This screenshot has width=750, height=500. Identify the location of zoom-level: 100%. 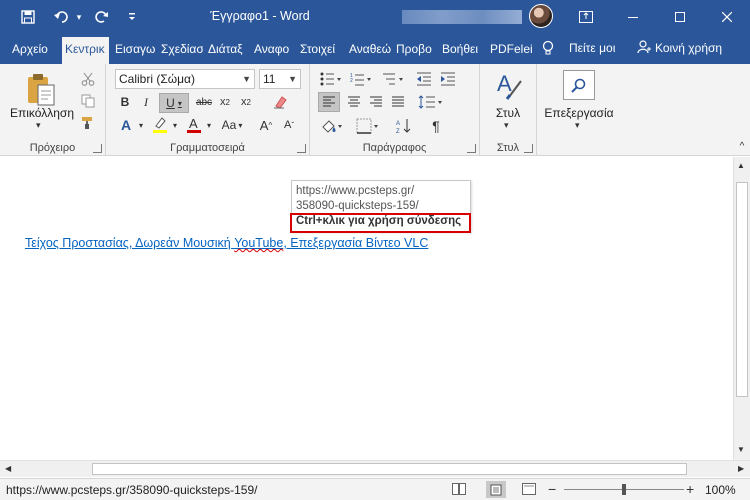
(720, 490).